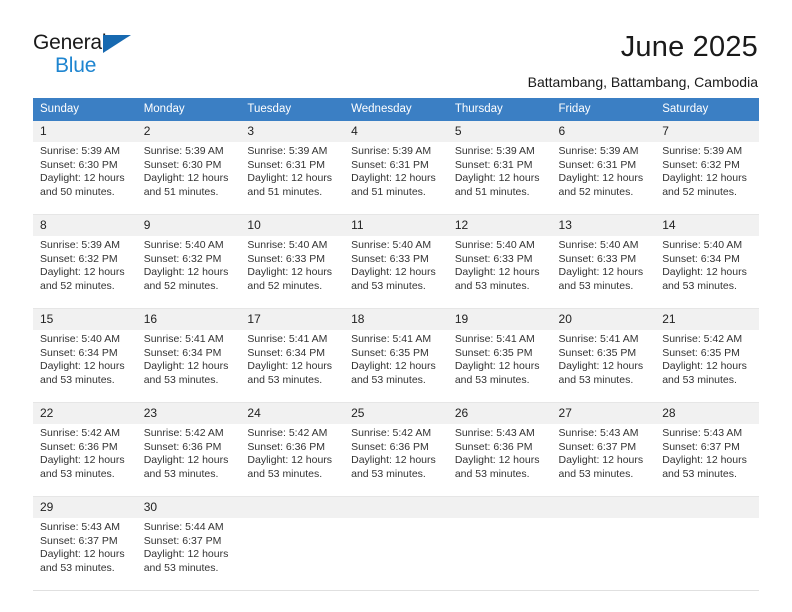 The height and width of the screenshot is (612, 792). What do you see at coordinates (117, 44) in the screenshot?
I see `triangle-flag-icon` at bounding box center [117, 44].